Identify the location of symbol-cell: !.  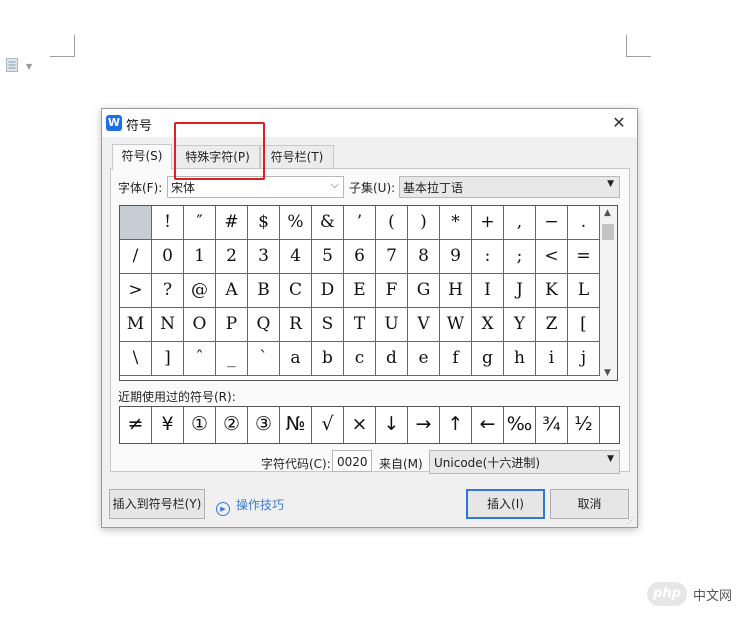
(168, 223).